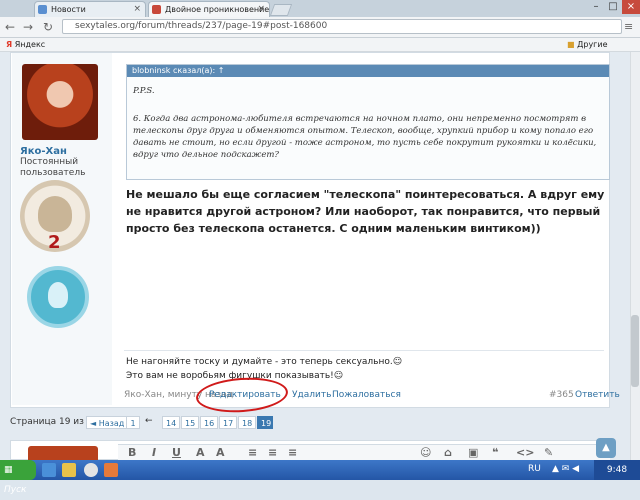 Image resolution: width=640 pixels, height=500 pixels. Describe the element at coordinates (473, 452) in the screenshot. I see `image-icon: ▣` at that location.